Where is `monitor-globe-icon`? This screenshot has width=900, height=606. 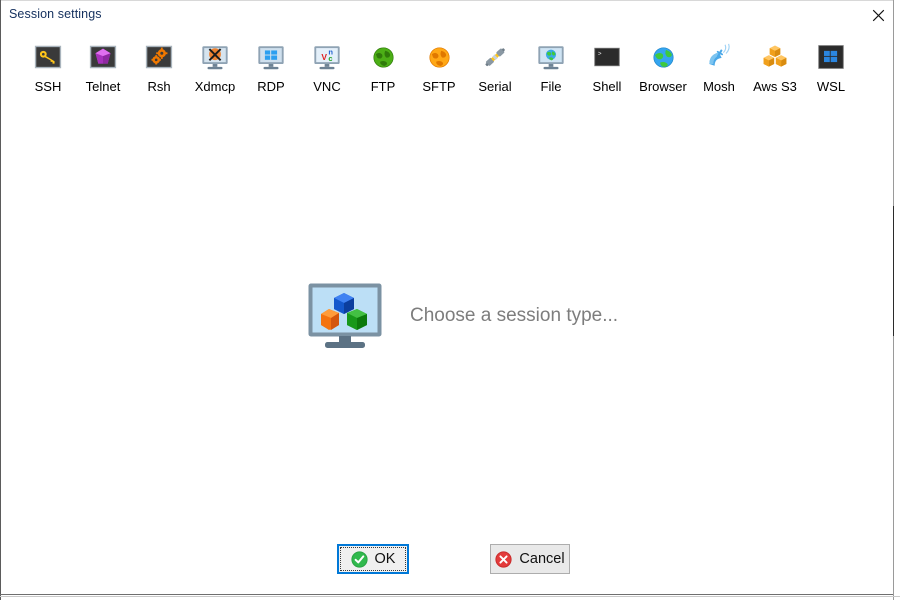 monitor-globe-icon is located at coordinates (551, 57).